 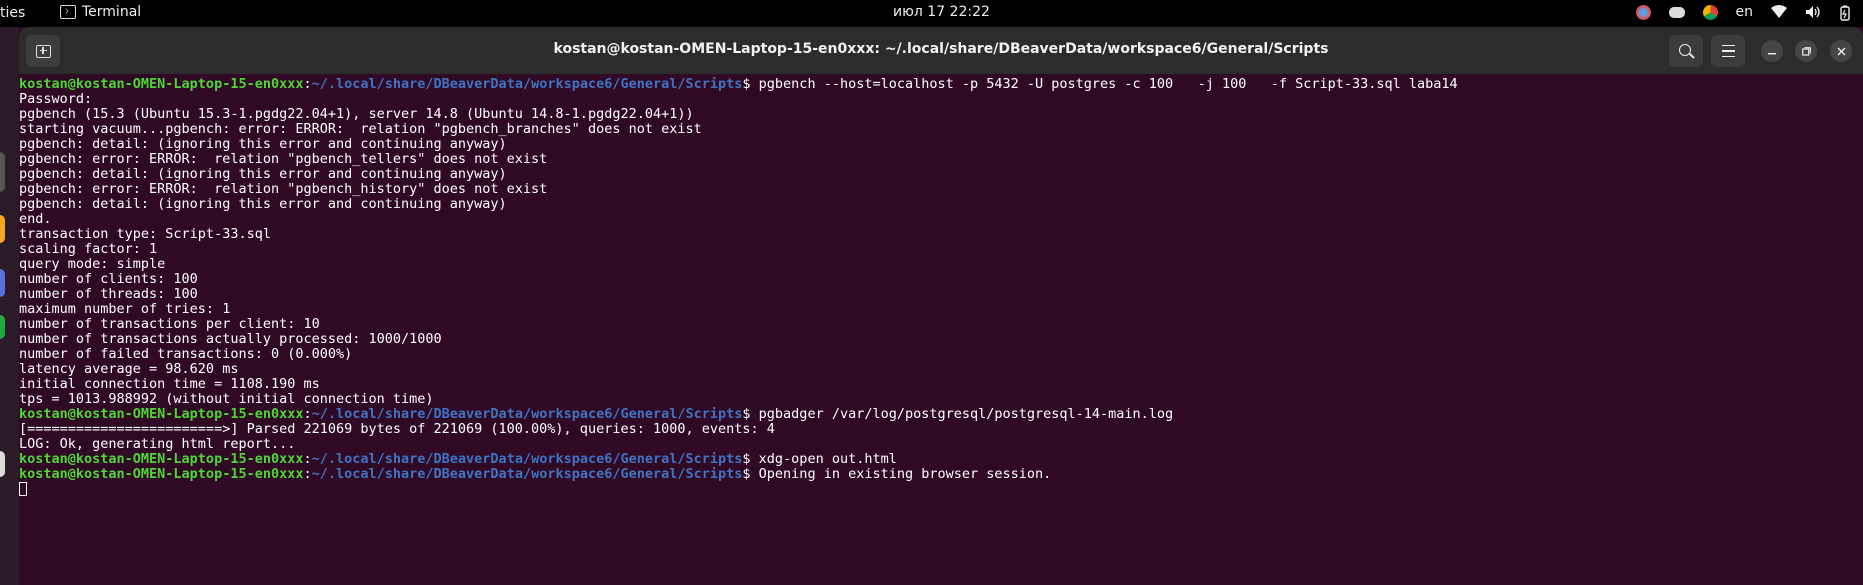 I want to click on close-icon, so click(x=1841, y=51).